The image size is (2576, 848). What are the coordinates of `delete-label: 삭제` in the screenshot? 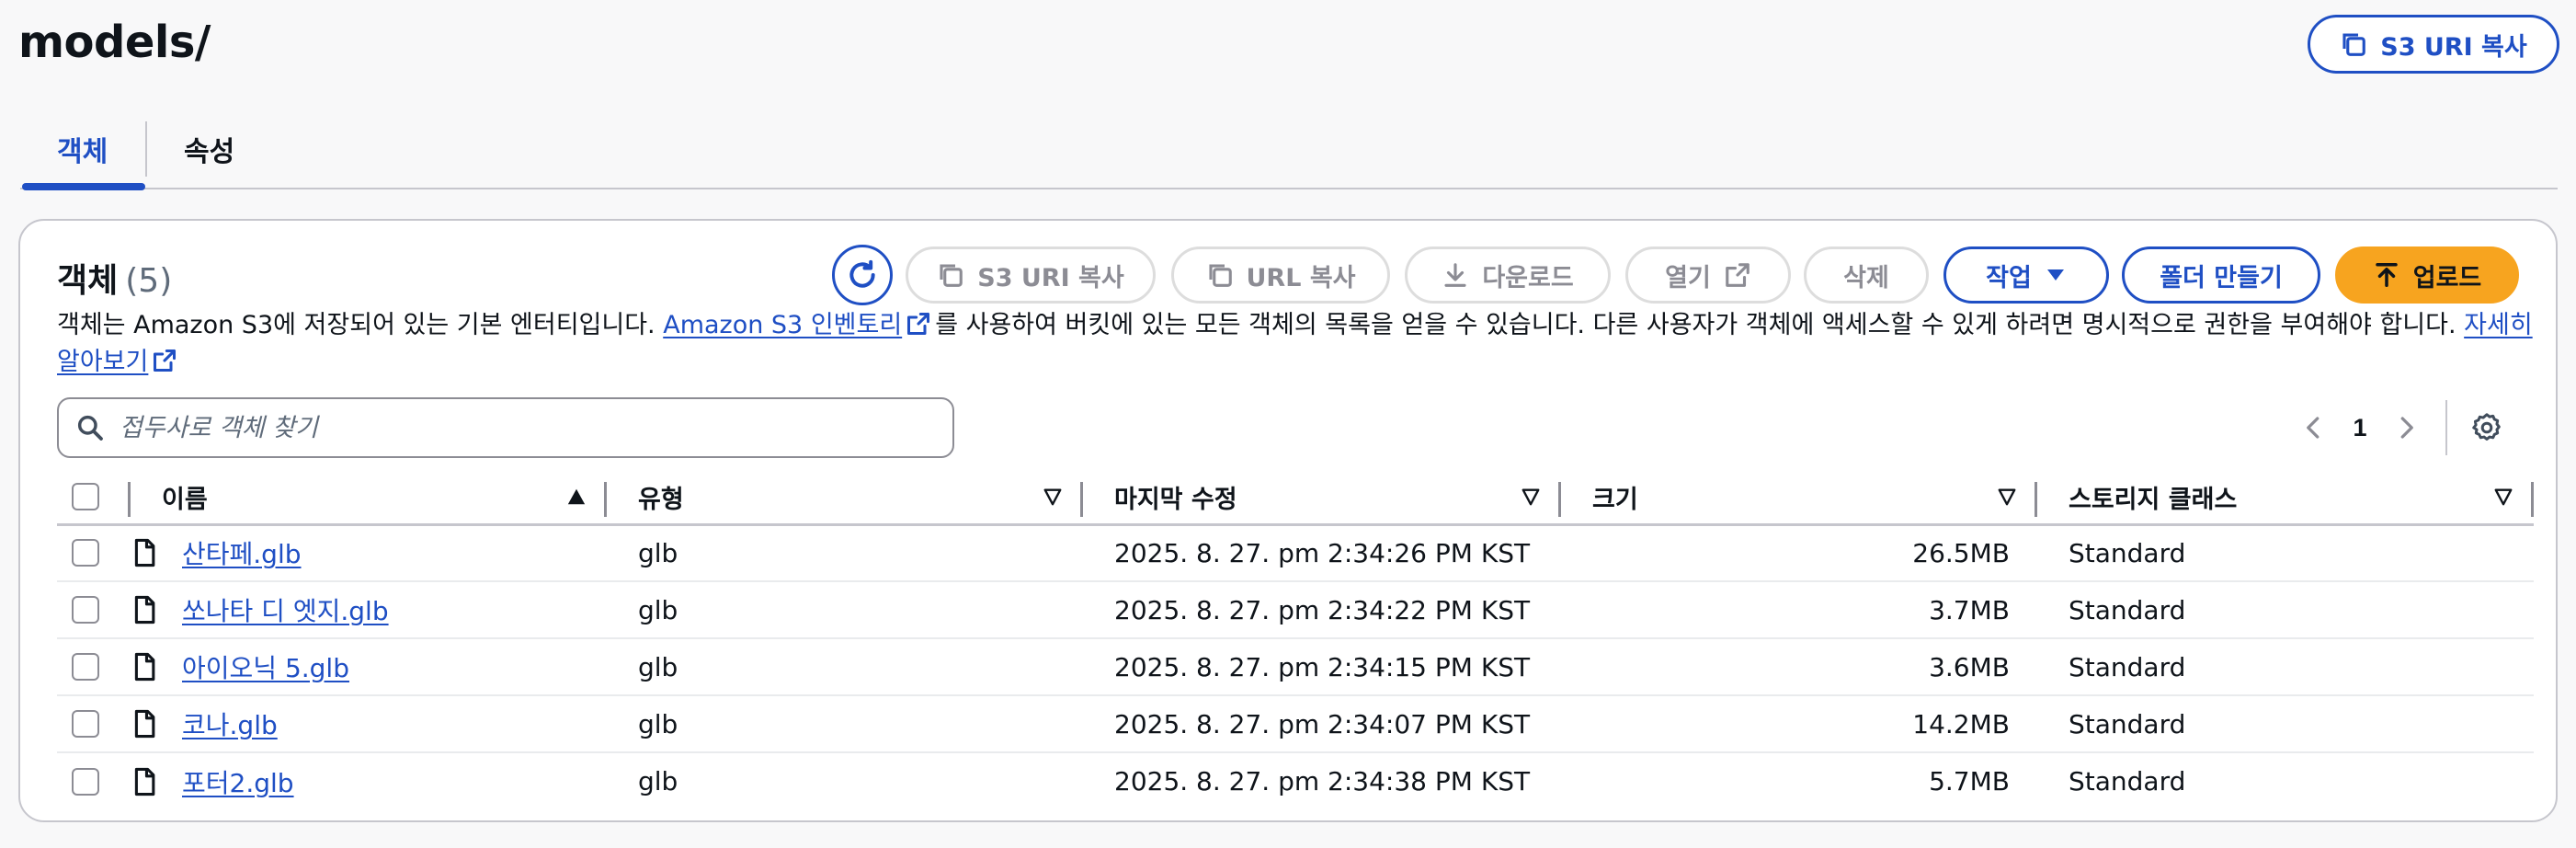 It's located at (1866, 277).